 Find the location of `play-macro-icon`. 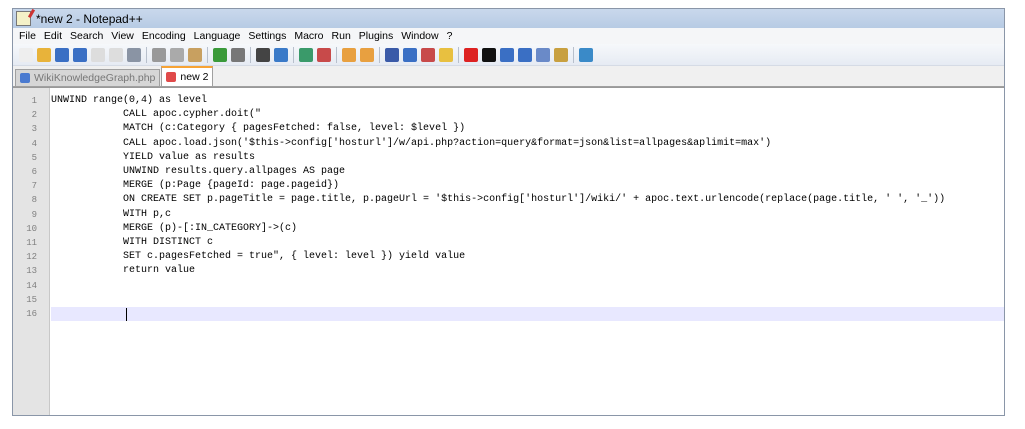

play-macro-icon is located at coordinates (507, 54).